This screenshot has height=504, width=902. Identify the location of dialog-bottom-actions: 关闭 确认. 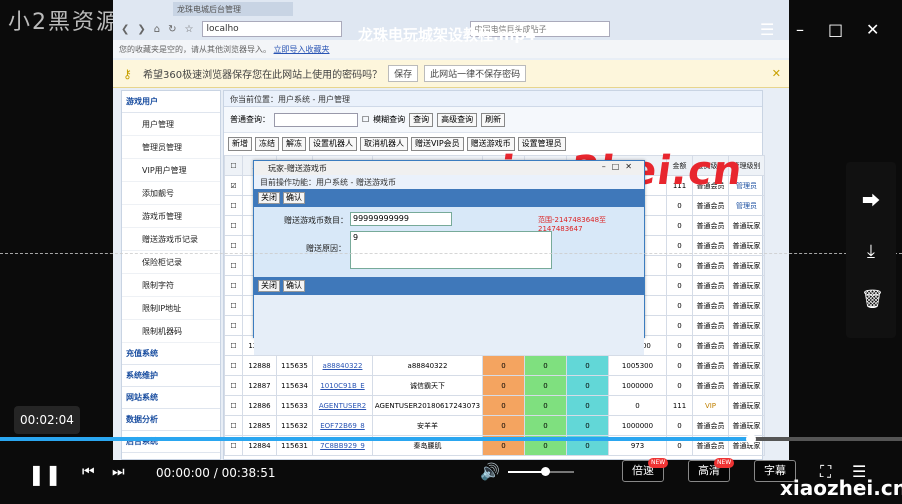
(449, 286).